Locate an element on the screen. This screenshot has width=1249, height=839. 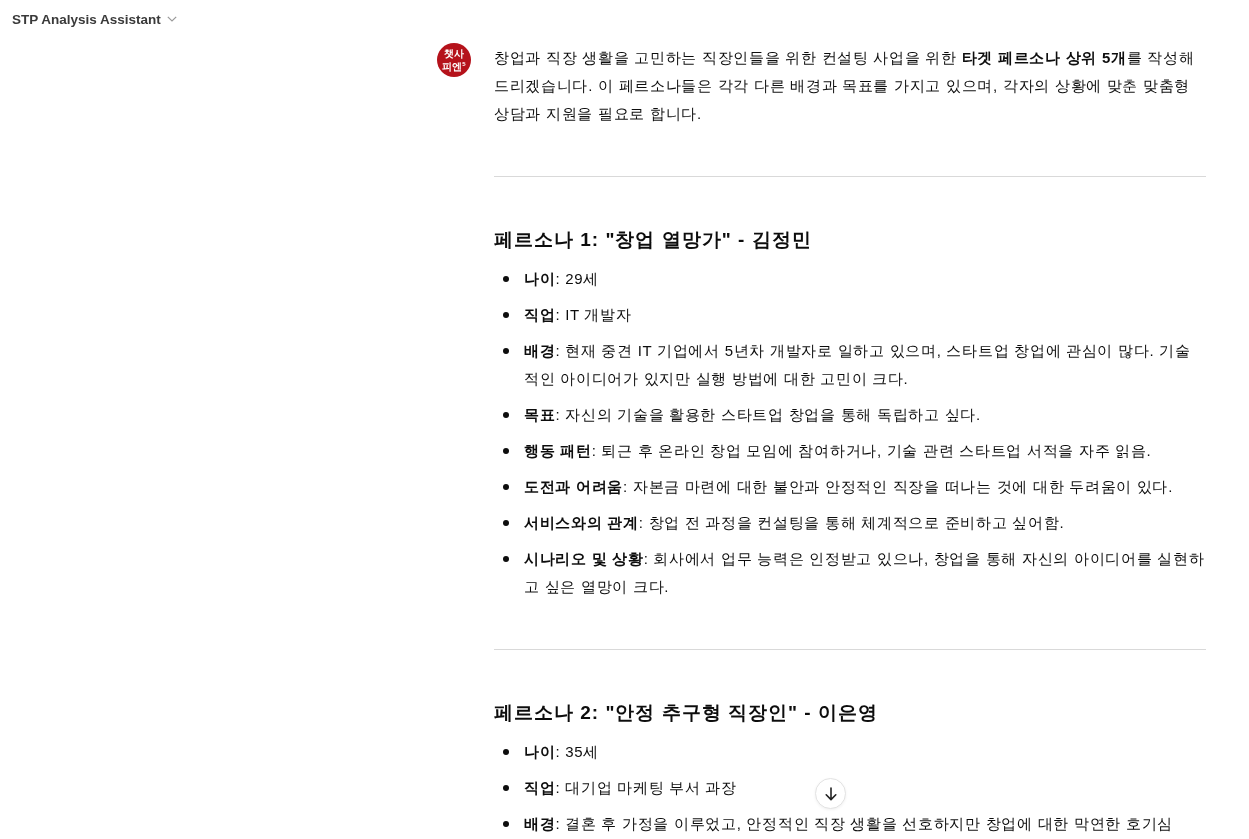
list-item-text: 나이: 29세 is located at coordinates (561, 279).